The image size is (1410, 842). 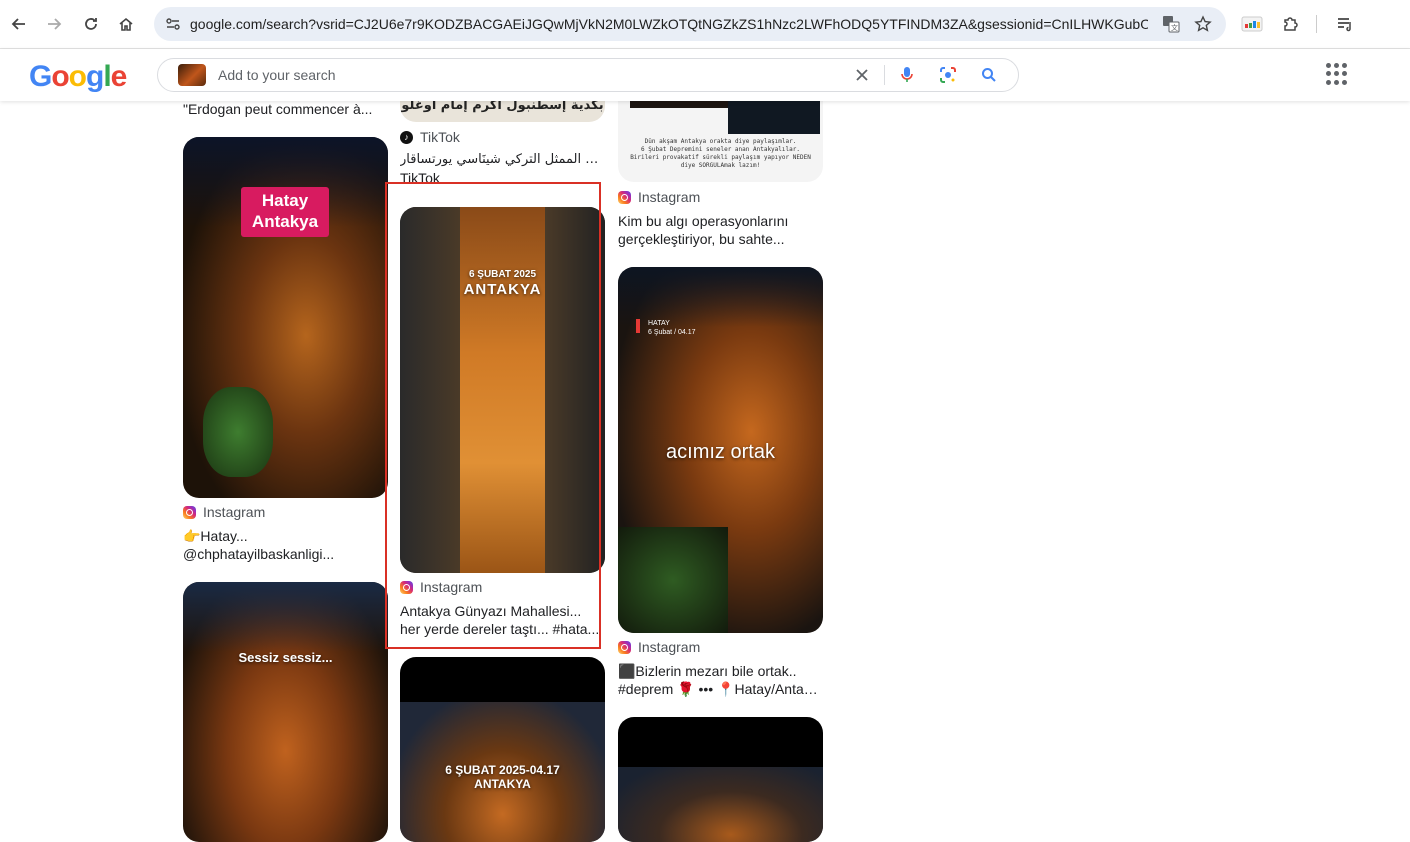 What do you see at coordinates (672, 328) in the screenshot?
I see `overlay-tag: HATAY 6 Şubat / 04.17` at bounding box center [672, 328].